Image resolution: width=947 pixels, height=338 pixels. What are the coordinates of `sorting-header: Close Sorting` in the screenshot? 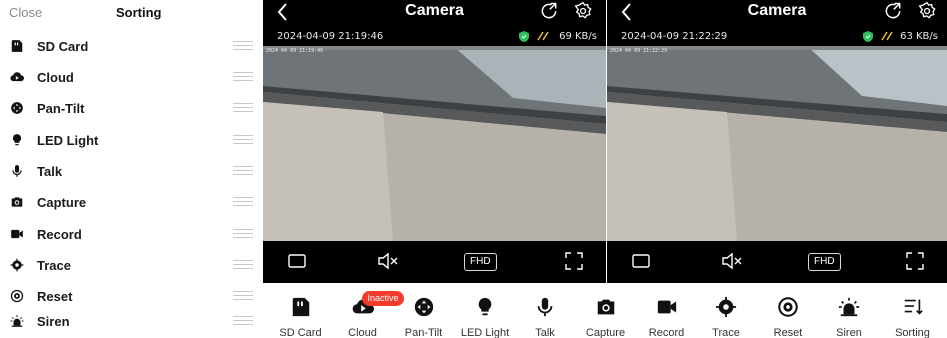 It's located at (131, 13).